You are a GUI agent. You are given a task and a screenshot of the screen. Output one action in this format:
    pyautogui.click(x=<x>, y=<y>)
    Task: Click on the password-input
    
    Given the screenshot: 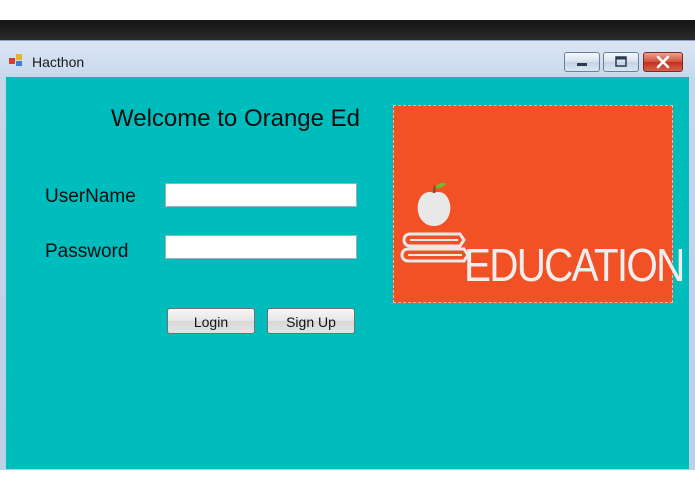 What is the action you would take?
    pyautogui.click(x=261, y=247)
    